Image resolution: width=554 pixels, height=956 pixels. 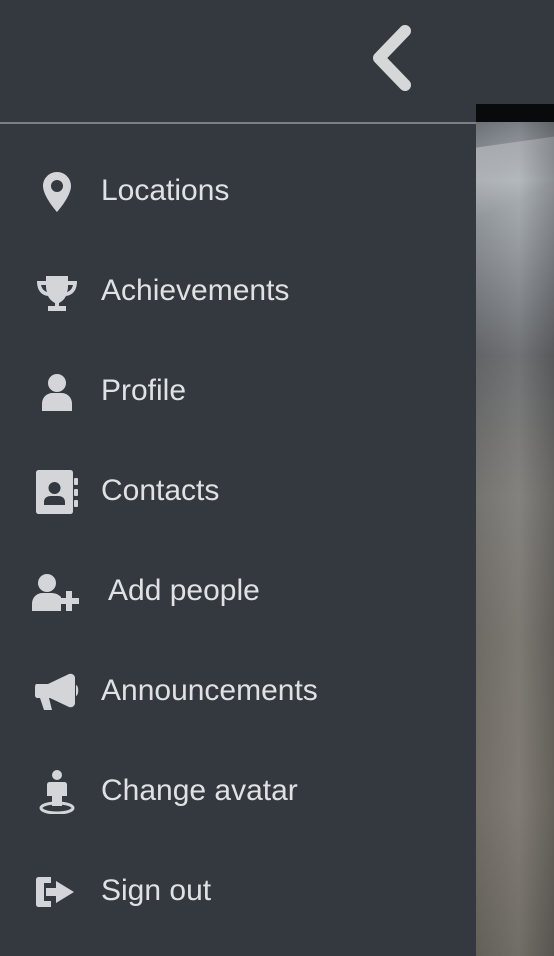 What do you see at coordinates (57, 292) in the screenshot?
I see `trophy-icon` at bounding box center [57, 292].